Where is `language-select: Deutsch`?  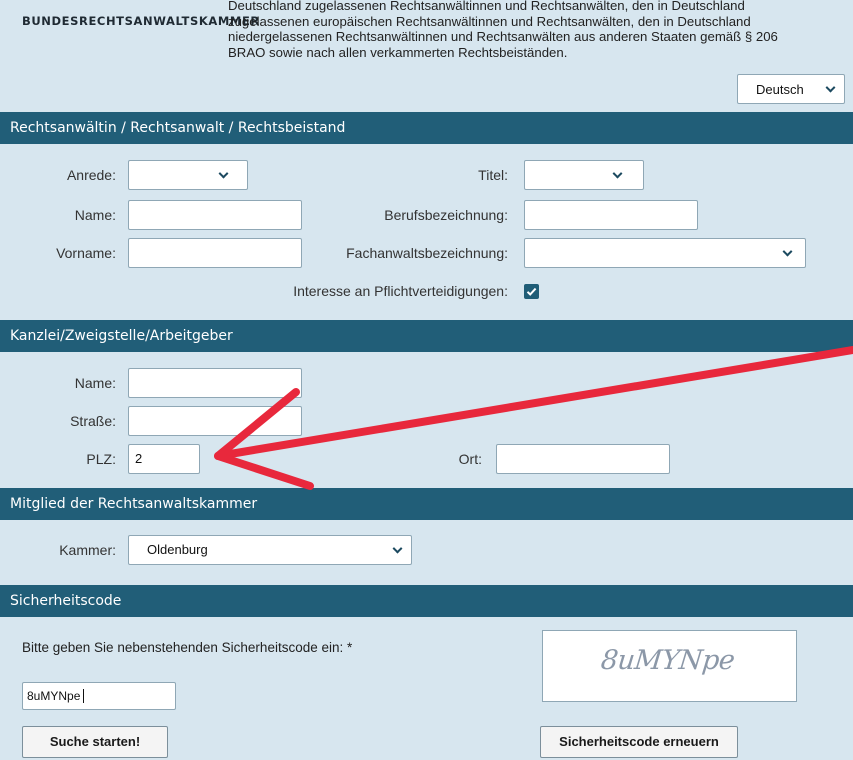
language-select: Deutsch is located at coordinates (791, 89).